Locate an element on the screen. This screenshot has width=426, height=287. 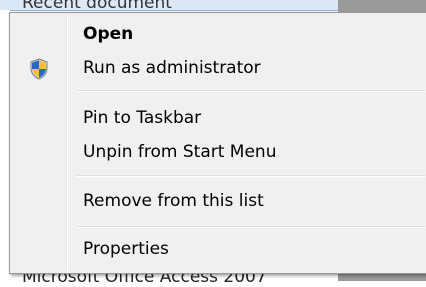
menu-item-properties: Properties is located at coordinates (218, 249).